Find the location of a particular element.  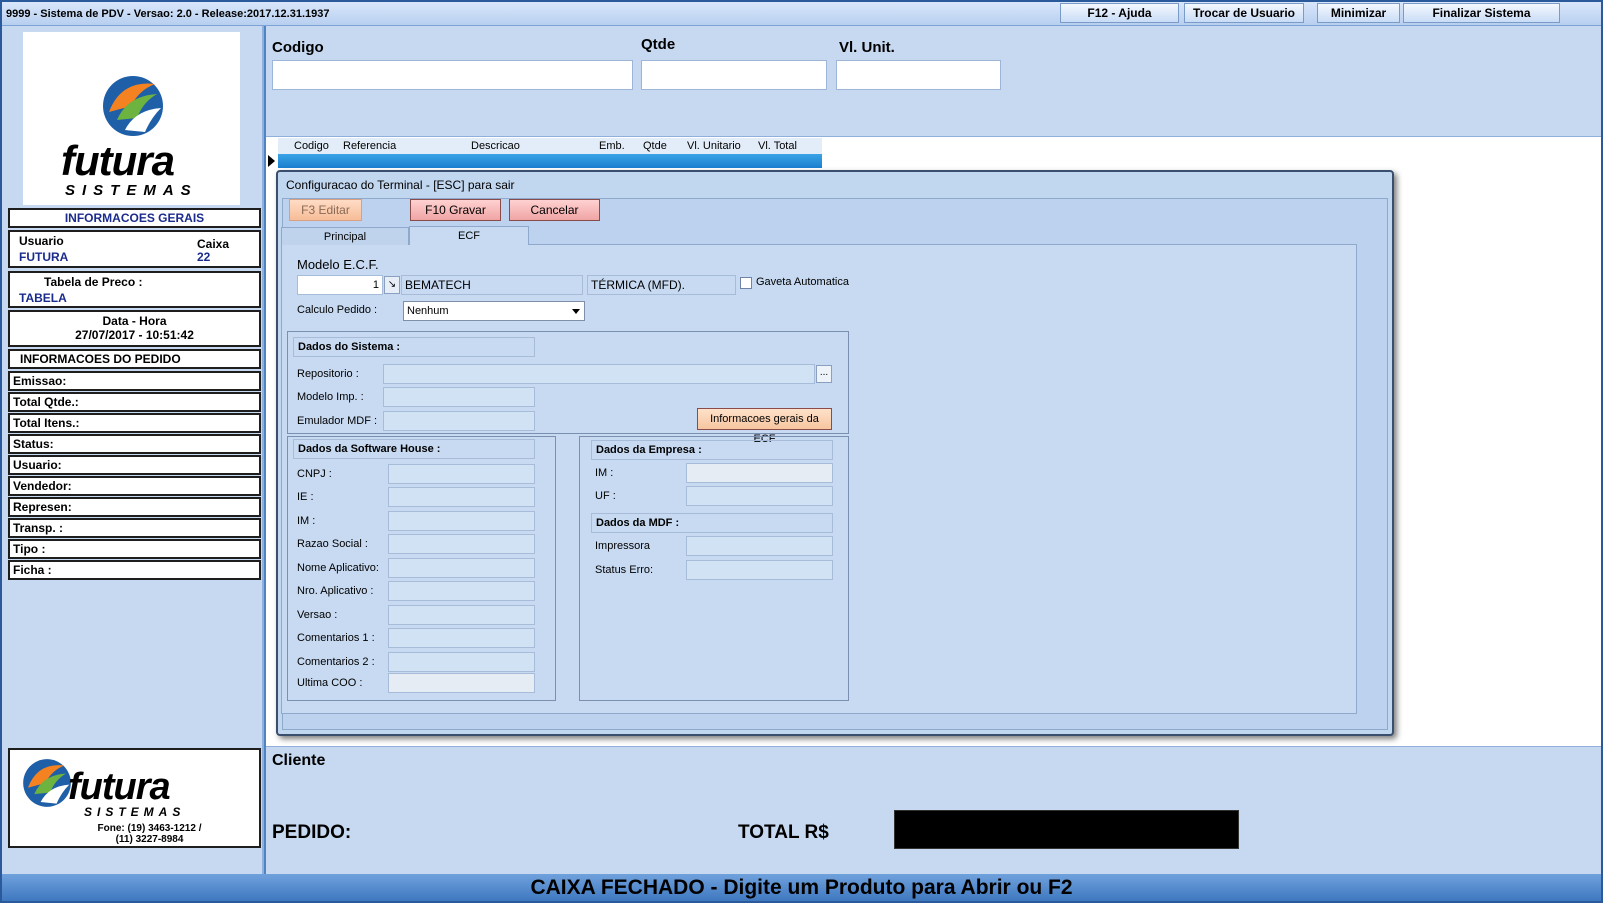

edit-button: F3 Editar is located at coordinates (325, 210).